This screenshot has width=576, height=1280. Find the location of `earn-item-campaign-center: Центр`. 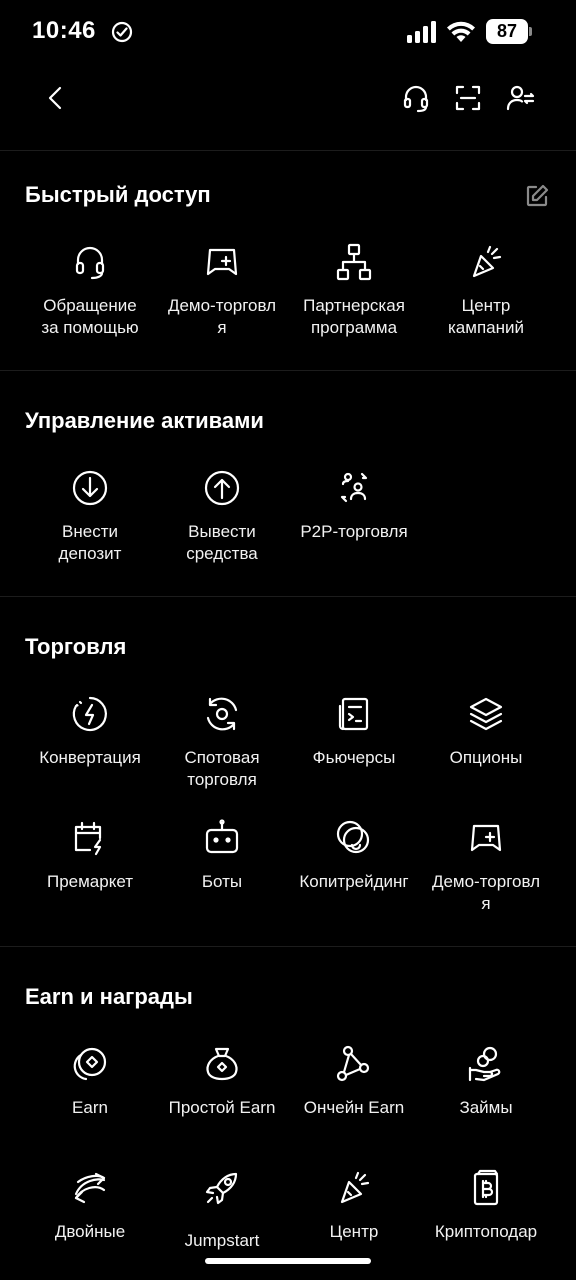

earn-item-campaign-center: Центр is located at coordinates (354, 1205).